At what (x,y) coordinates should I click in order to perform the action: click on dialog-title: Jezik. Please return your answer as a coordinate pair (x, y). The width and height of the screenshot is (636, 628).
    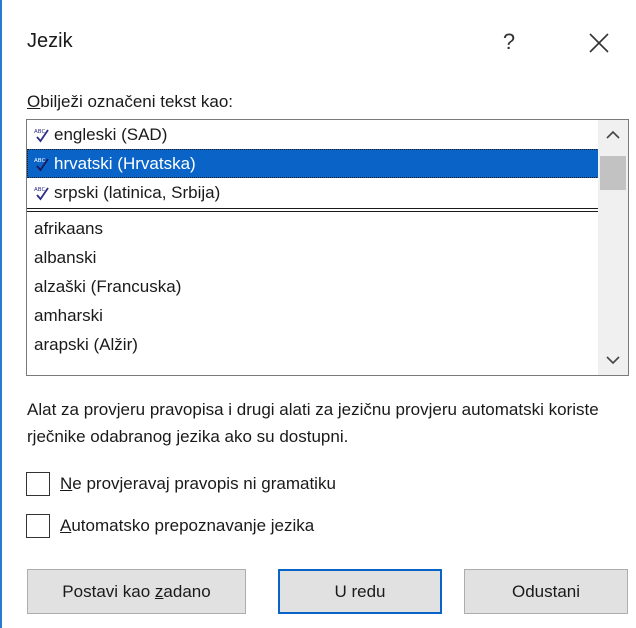
    Looking at the image, I should click on (50, 41).